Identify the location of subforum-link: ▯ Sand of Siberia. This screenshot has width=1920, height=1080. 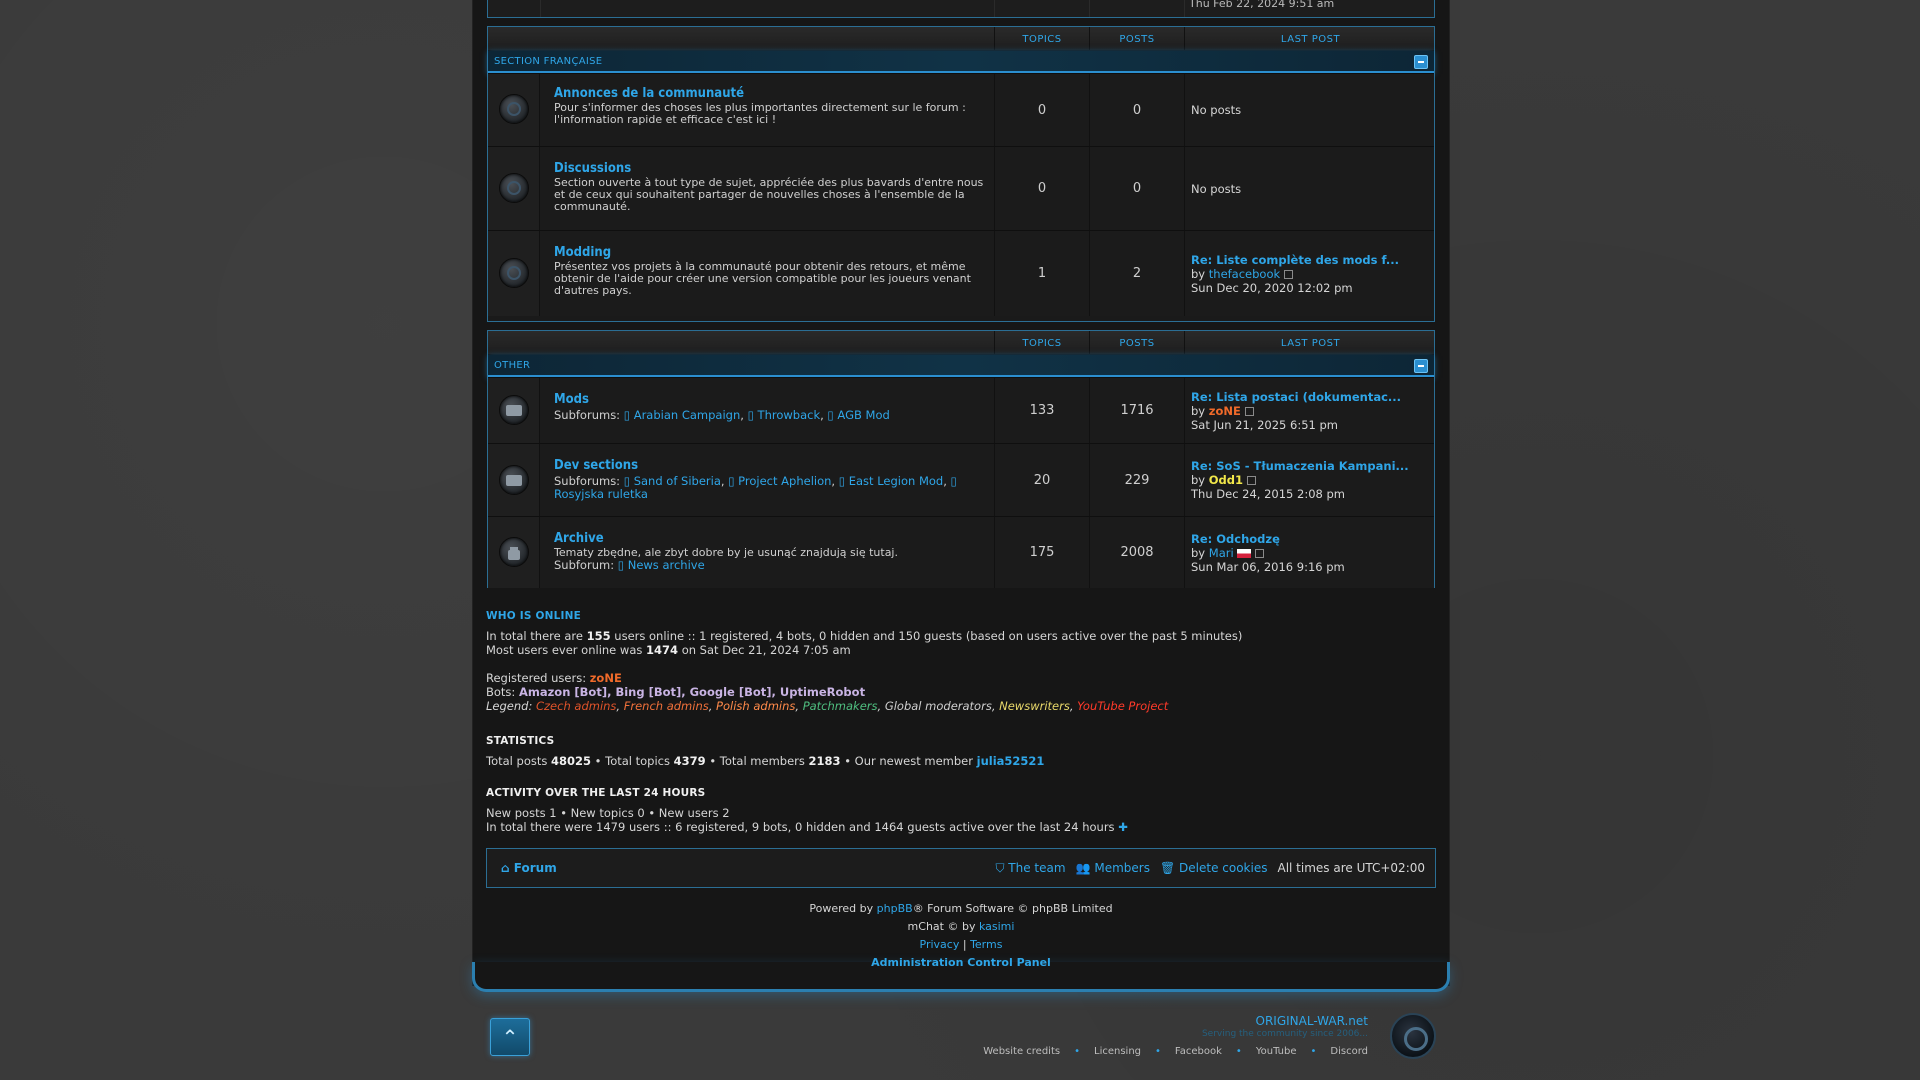
(672, 481).